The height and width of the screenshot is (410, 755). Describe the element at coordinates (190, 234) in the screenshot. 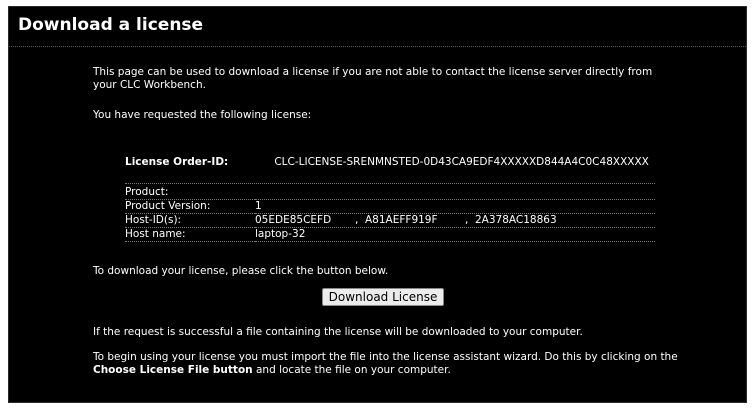

I see `host-name-label: Host name:` at that location.